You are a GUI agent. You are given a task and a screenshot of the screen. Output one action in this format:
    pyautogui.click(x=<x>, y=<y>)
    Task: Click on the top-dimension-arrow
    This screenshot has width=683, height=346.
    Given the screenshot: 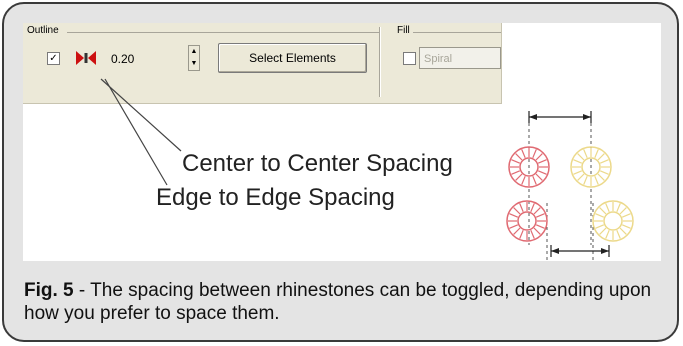 What is the action you would take?
    pyautogui.click(x=560, y=117)
    